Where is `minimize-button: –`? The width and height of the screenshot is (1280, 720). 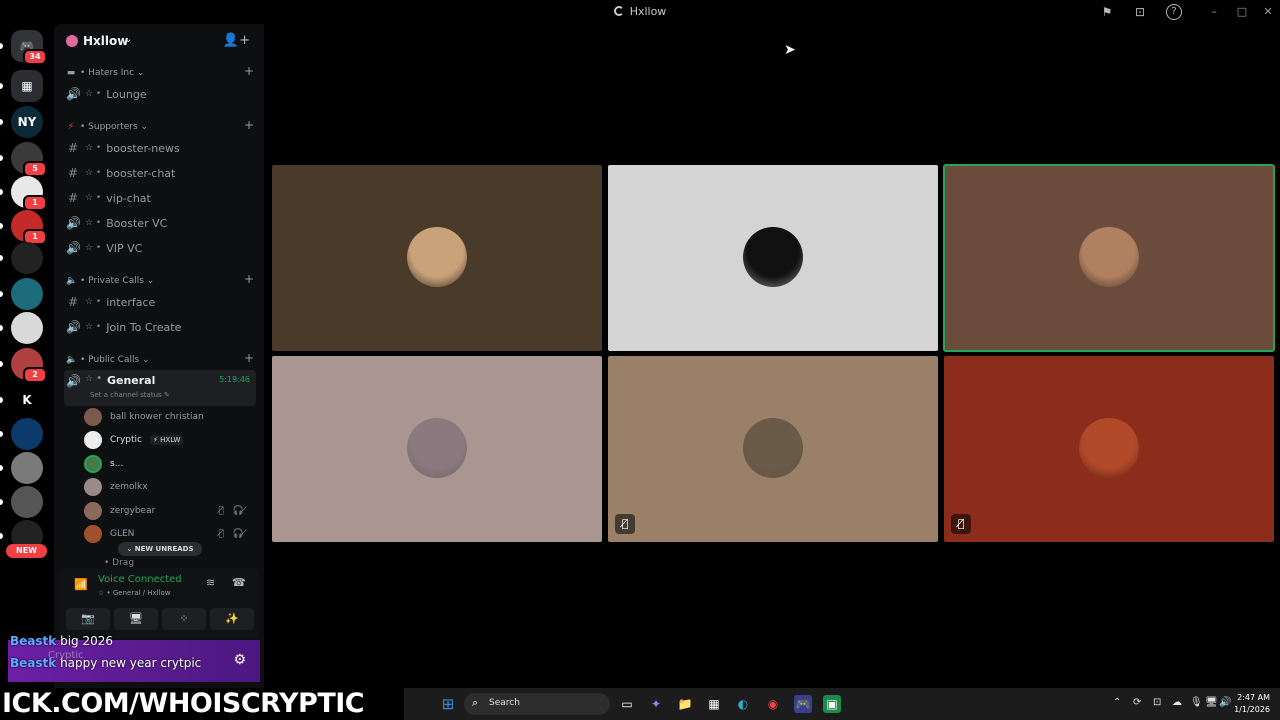
minimize-button: – is located at coordinates (1214, 12).